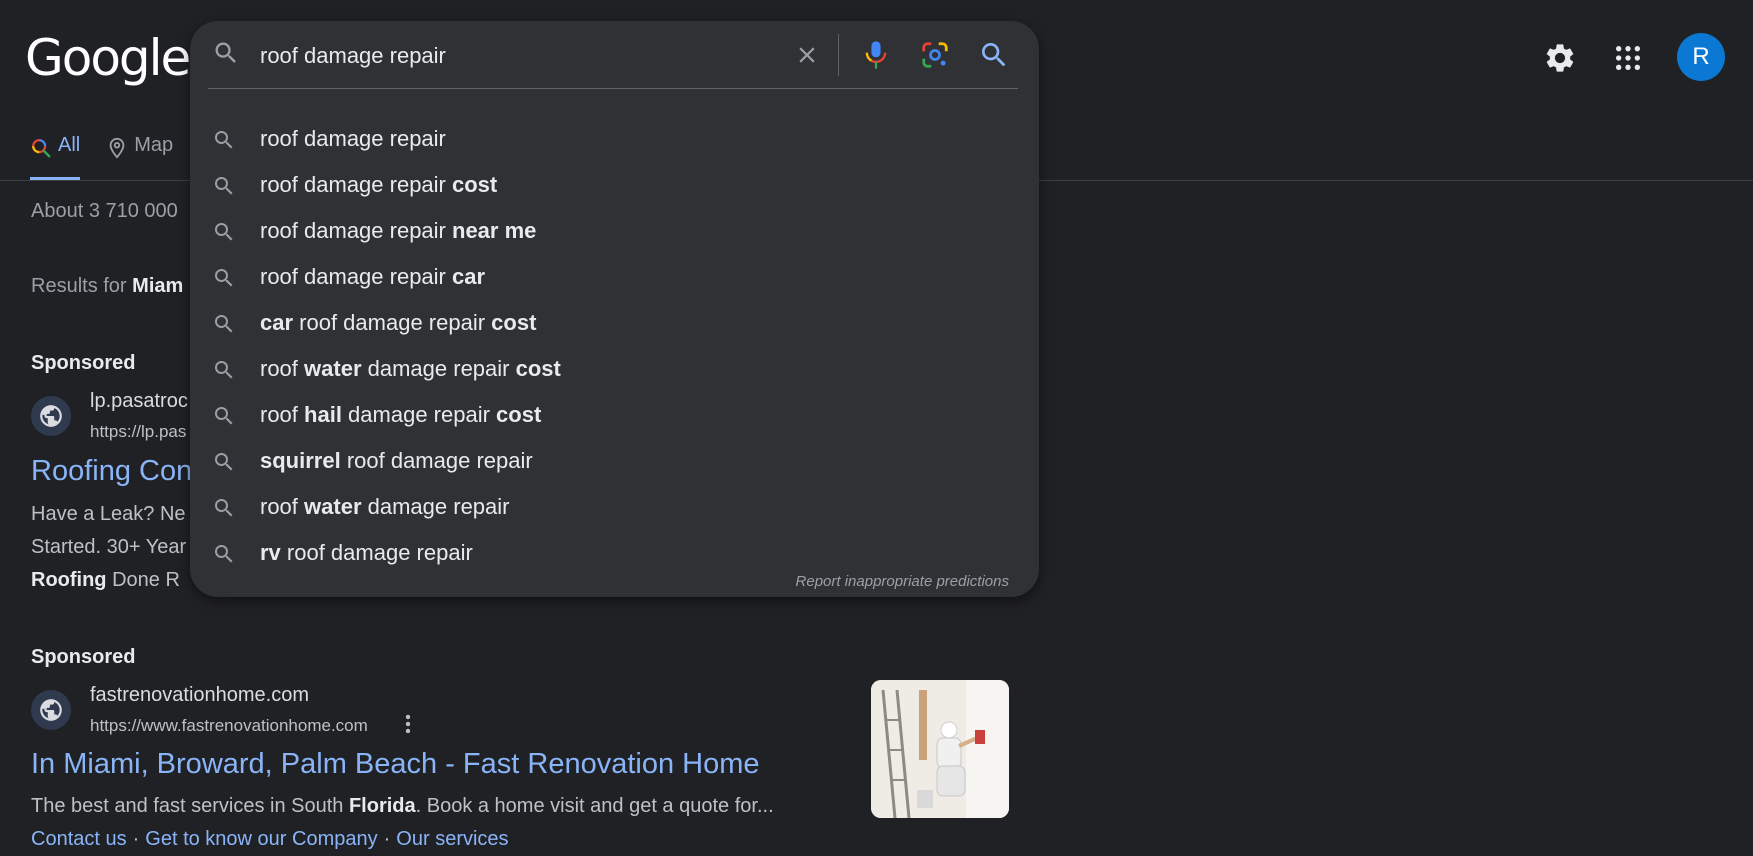 The width and height of the screenshot is (1753, 856). I want to click on suggestion-text: roof water damage repair, so click(385, 507).